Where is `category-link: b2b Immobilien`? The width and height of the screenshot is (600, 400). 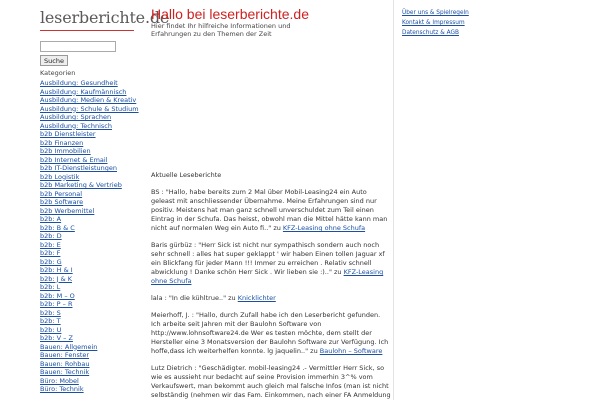 category-link: b2b Immobilien is located at coordinates (65, 151).